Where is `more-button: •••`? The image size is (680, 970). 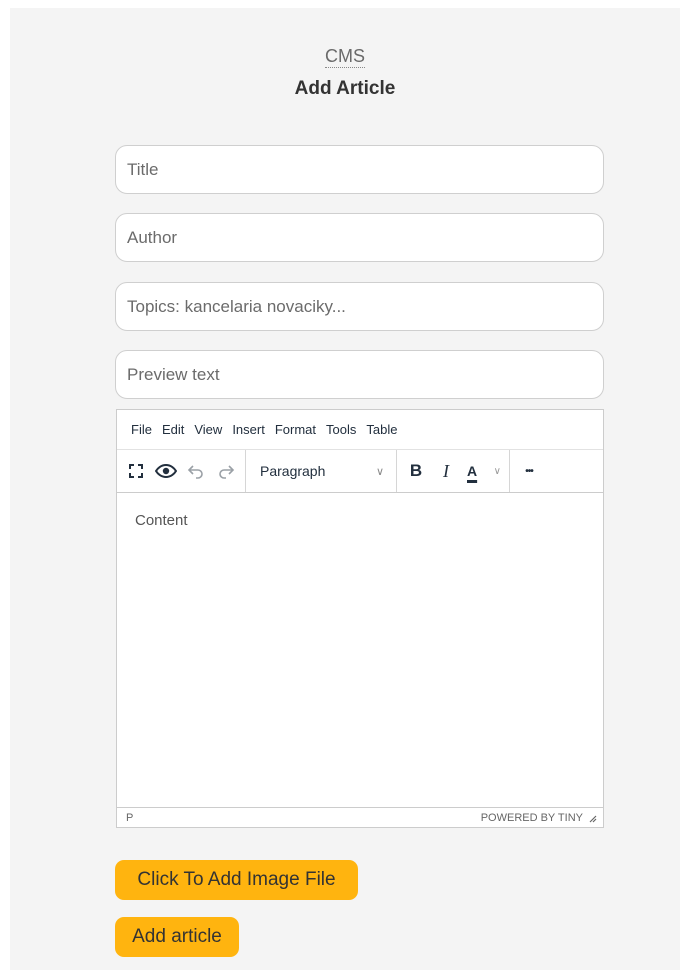 more-button: ••• is located at coordinates (529, 471).